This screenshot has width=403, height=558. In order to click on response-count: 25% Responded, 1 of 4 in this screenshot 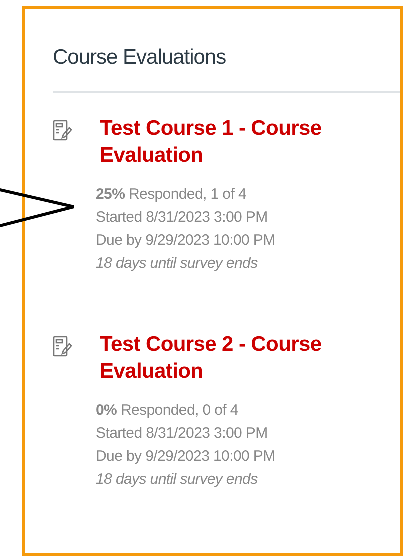, I will do `click(172, 195)`.